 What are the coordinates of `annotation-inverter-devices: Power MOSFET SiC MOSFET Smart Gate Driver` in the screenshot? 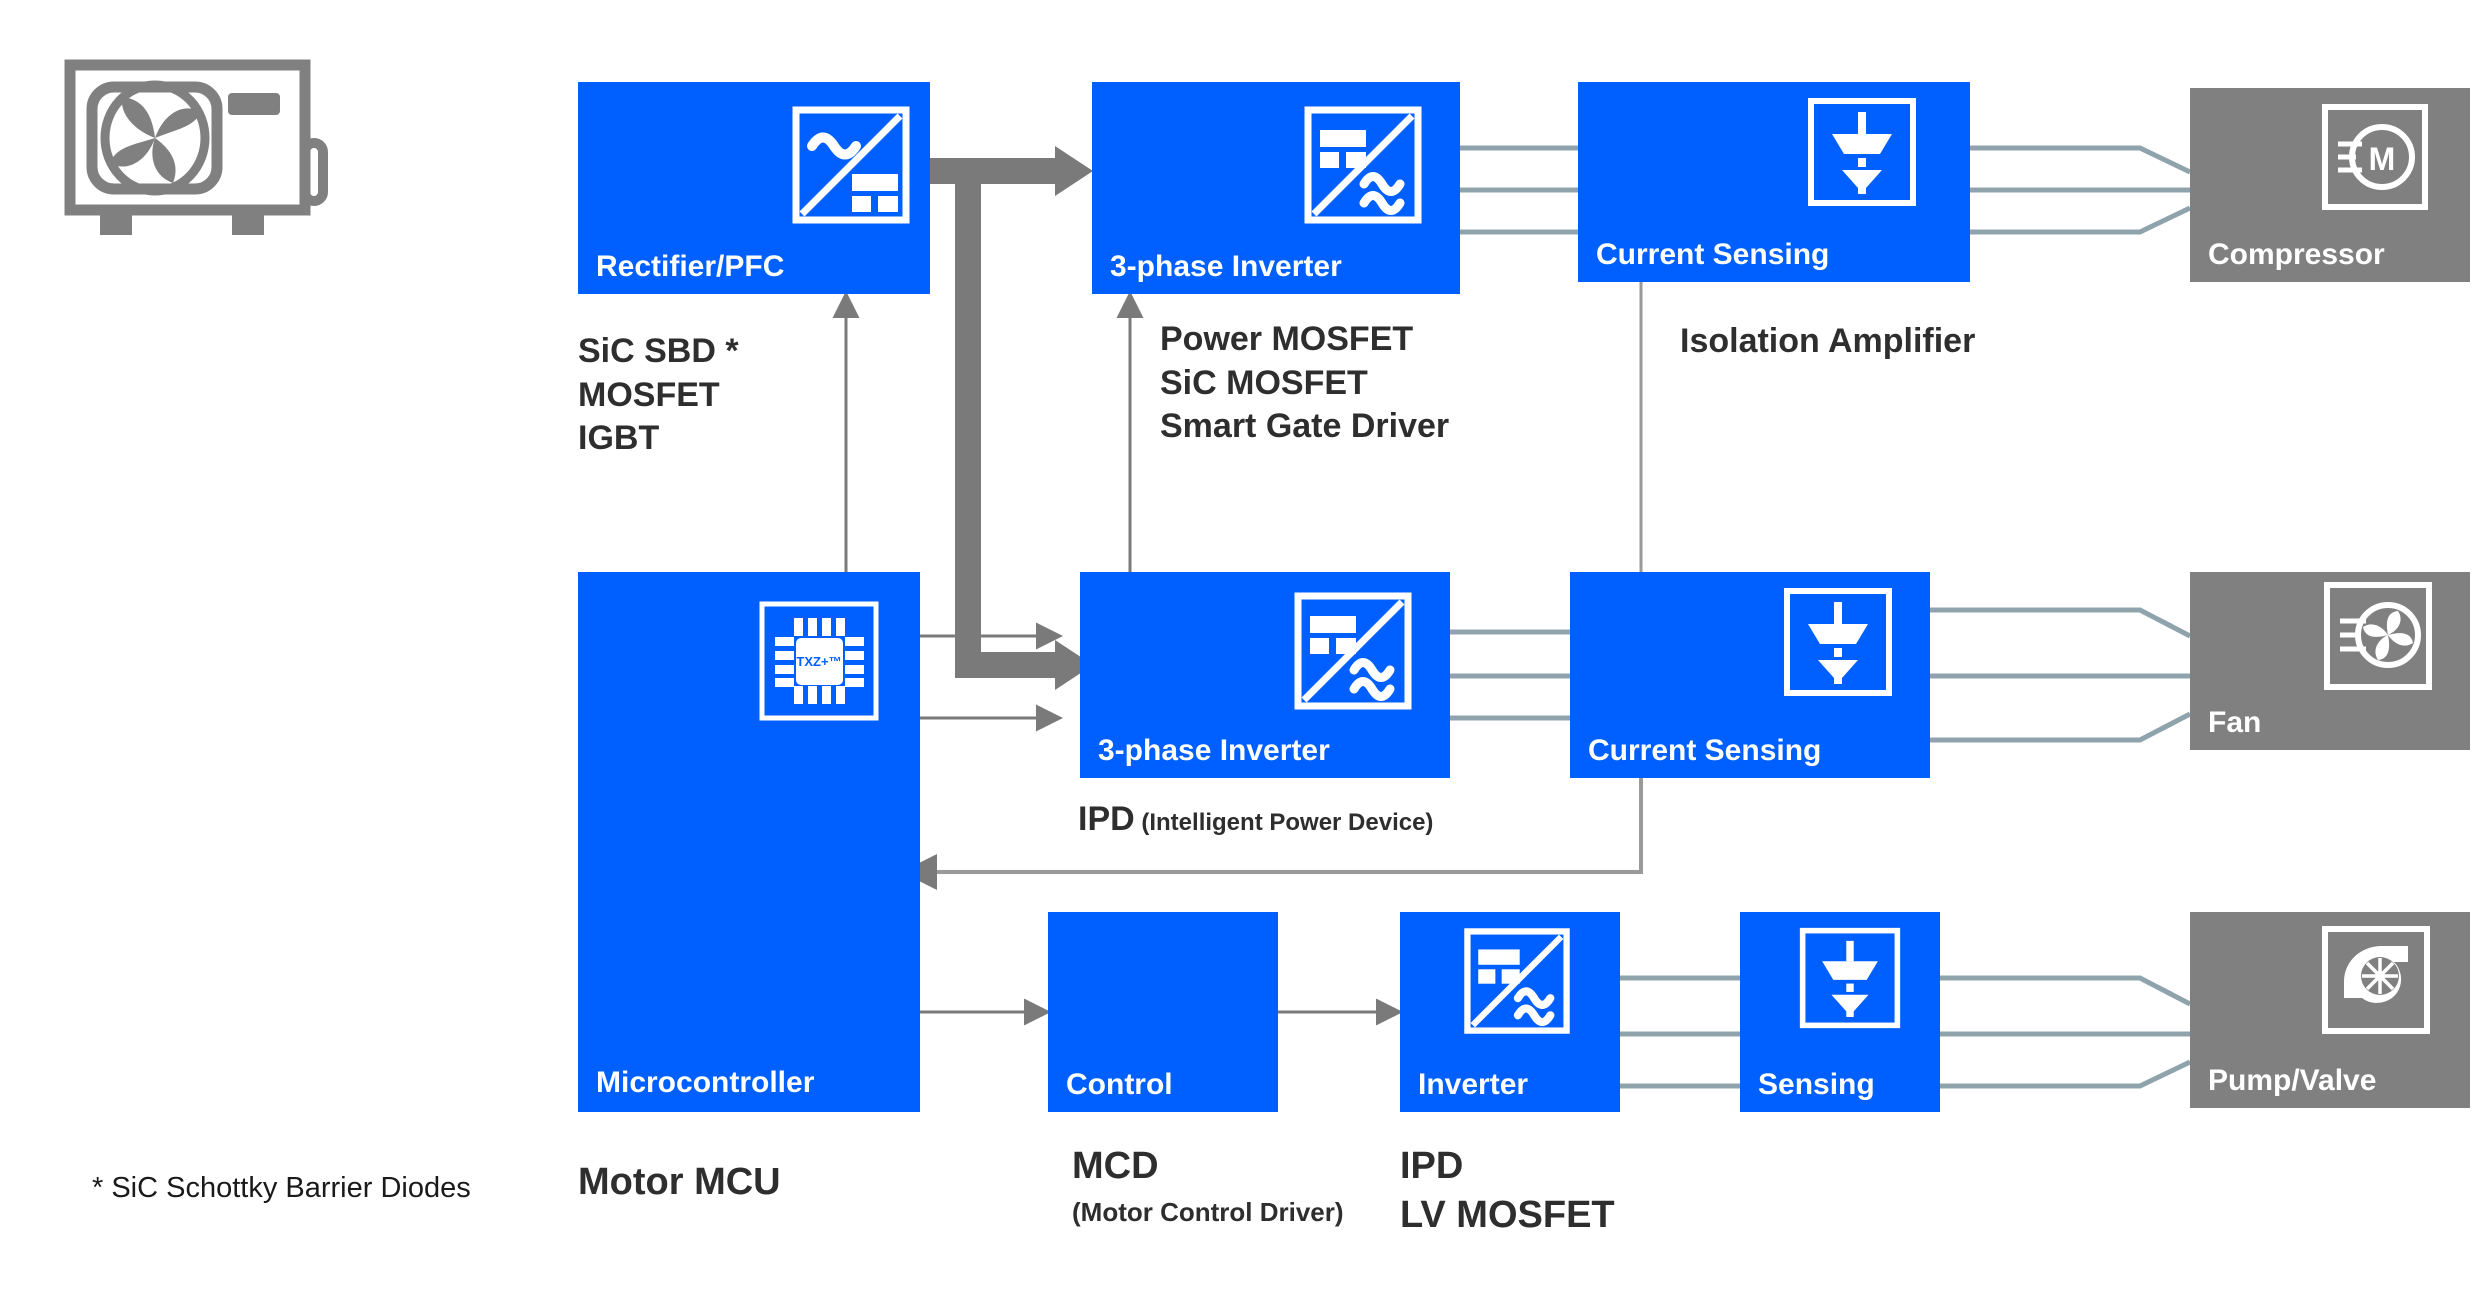 It's located at (1304, 383).